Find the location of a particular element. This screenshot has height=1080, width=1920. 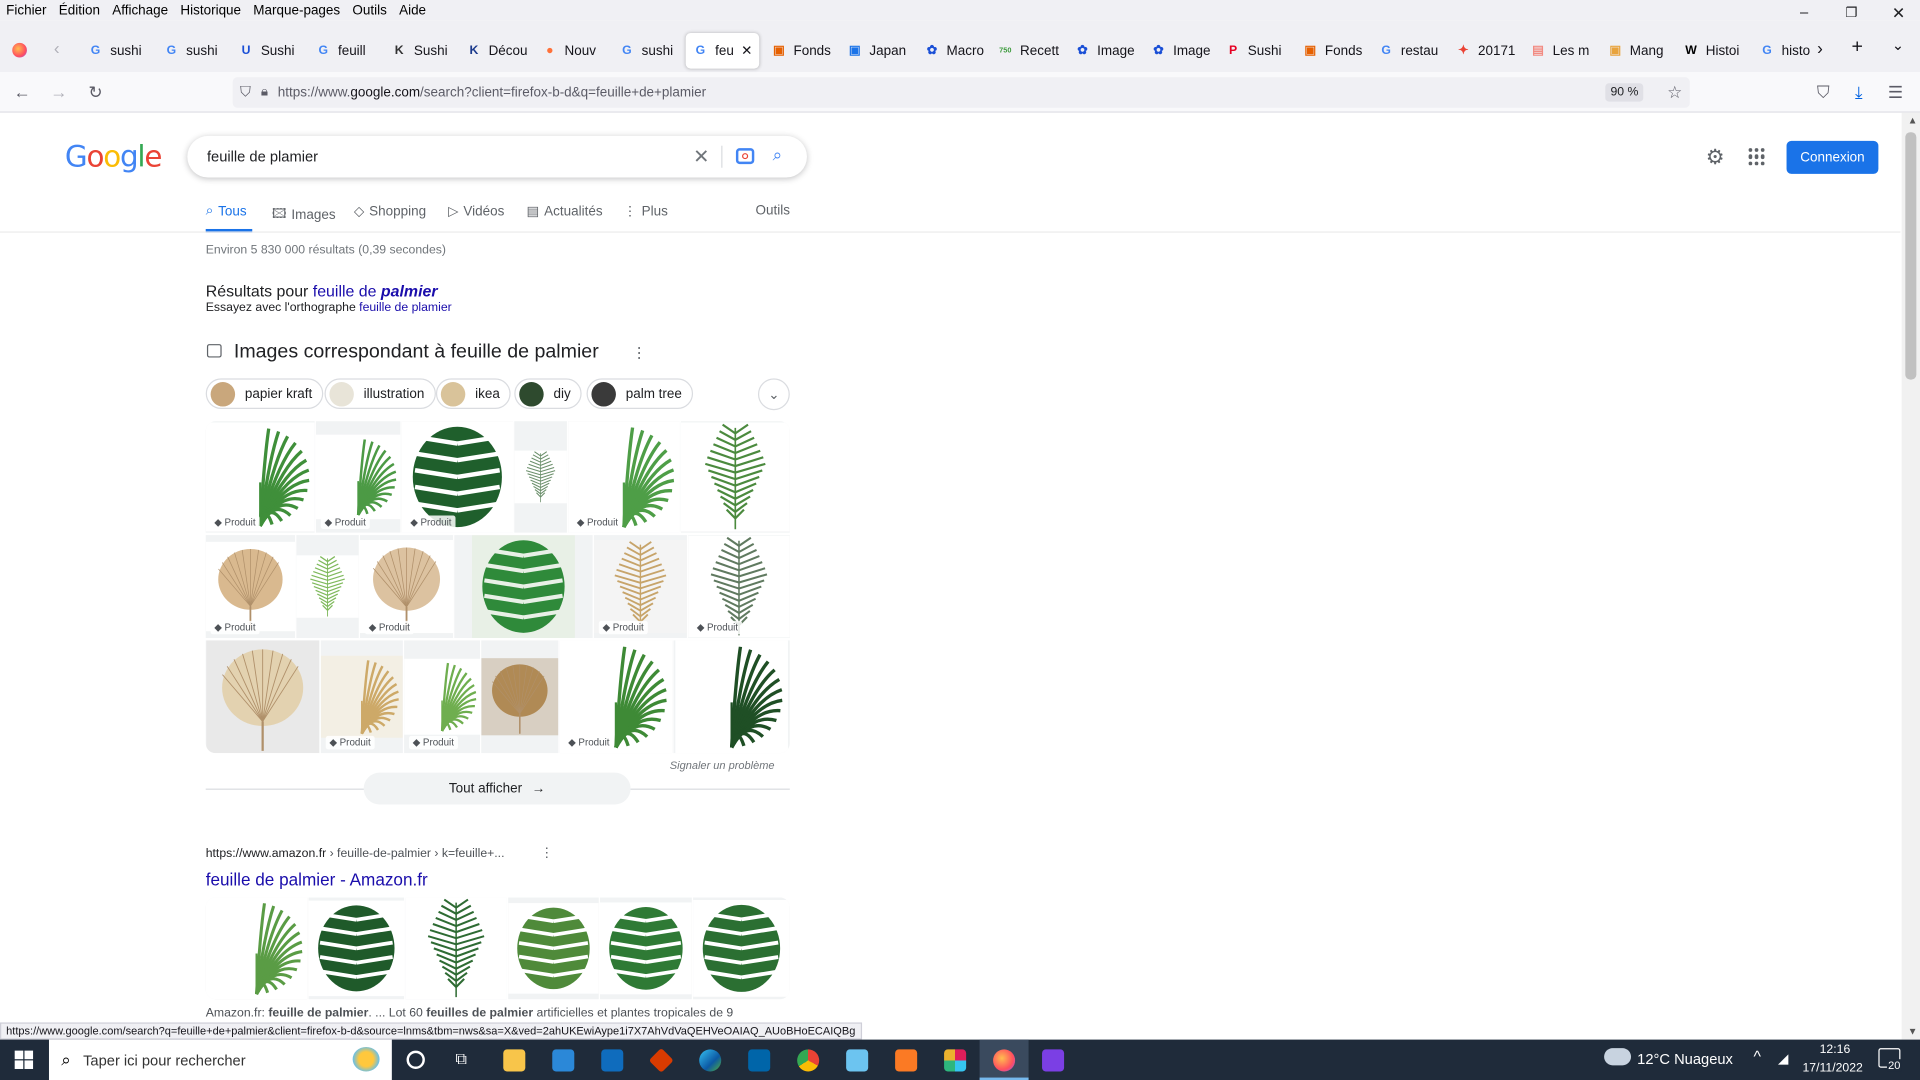

browser-tab: P Sushi is located at coordinates (1260, 51).